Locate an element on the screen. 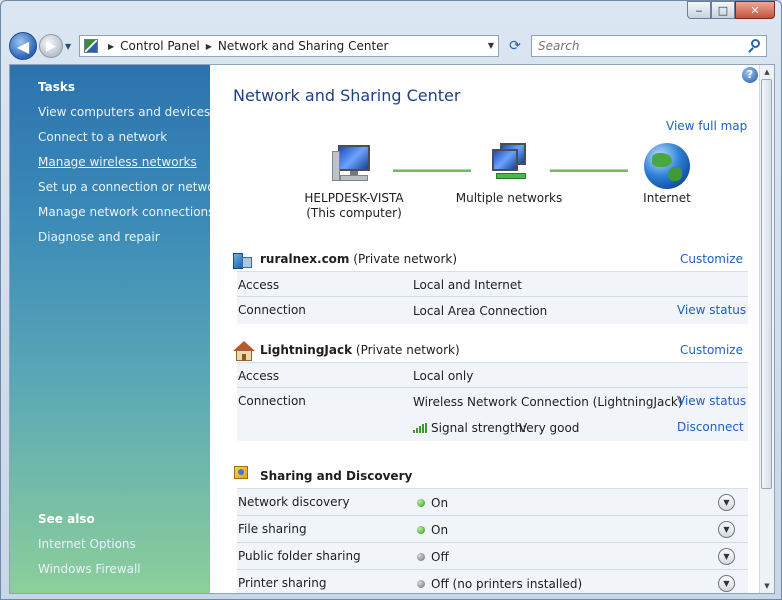  back-arrow-icon: ◀ is located at coordinates (23, 46).